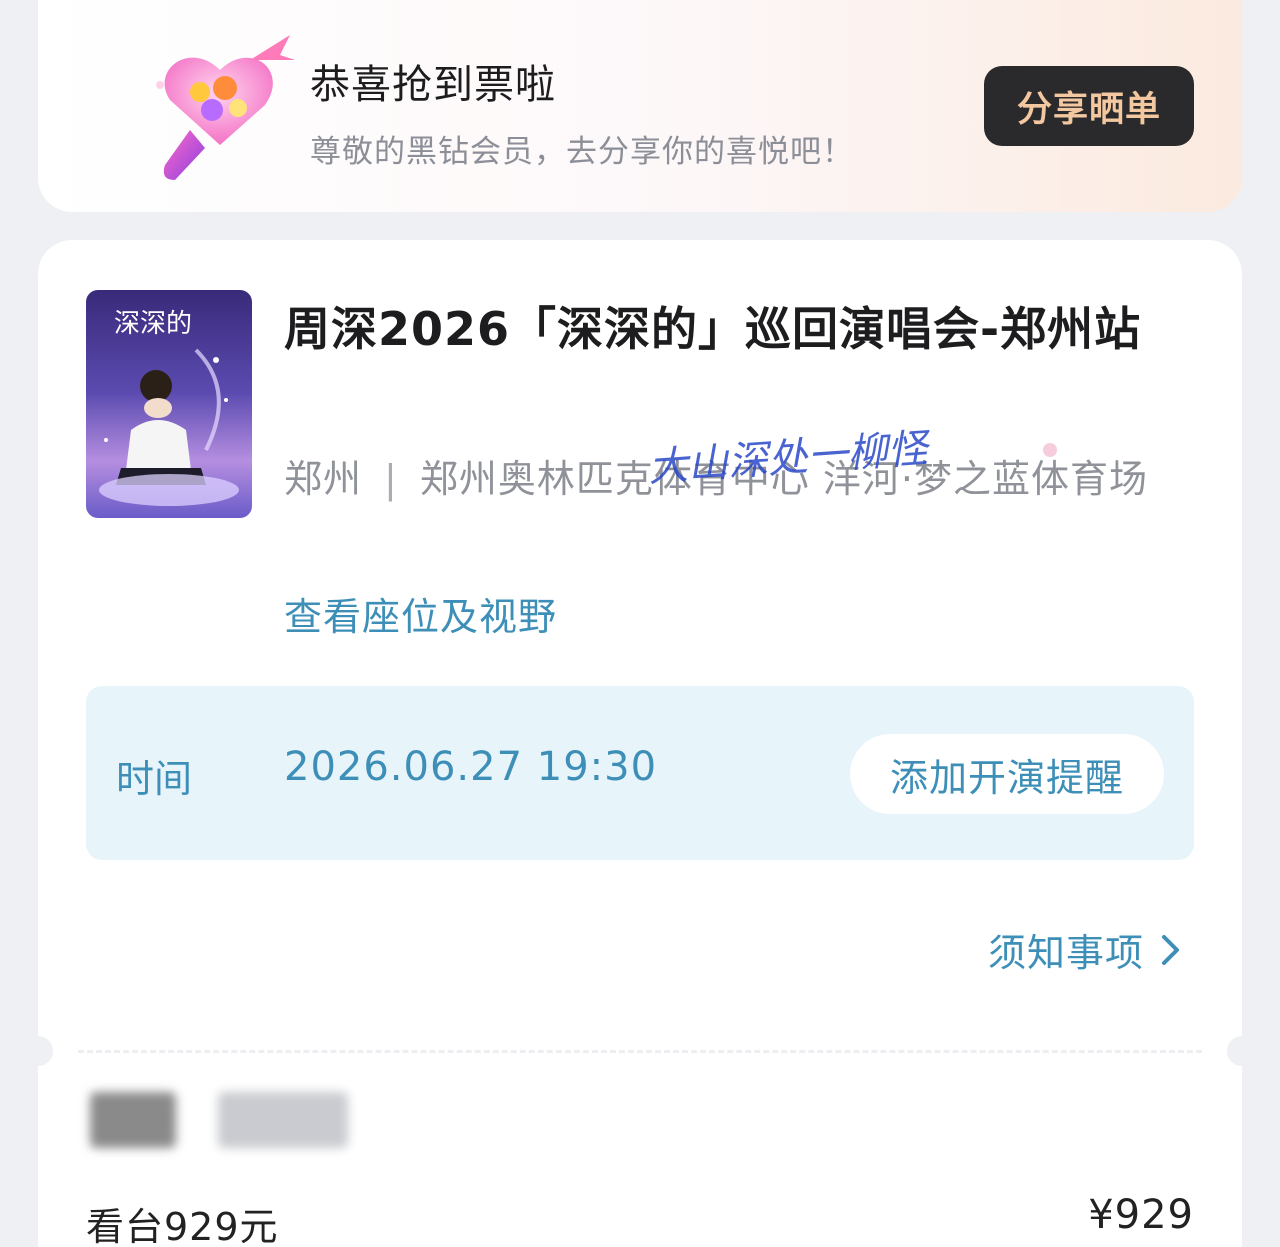  I want to click on ticket-divider, so click(640, 1051).